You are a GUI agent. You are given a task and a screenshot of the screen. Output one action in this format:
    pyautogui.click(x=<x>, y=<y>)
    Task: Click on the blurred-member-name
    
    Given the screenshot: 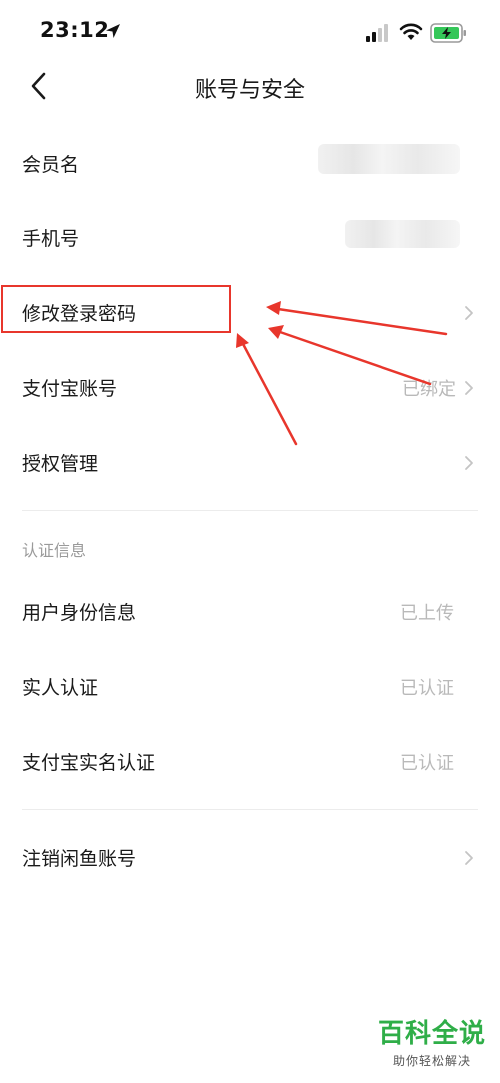 What is the action you would take?
    pyautogui.click(x=389, y=159)
    